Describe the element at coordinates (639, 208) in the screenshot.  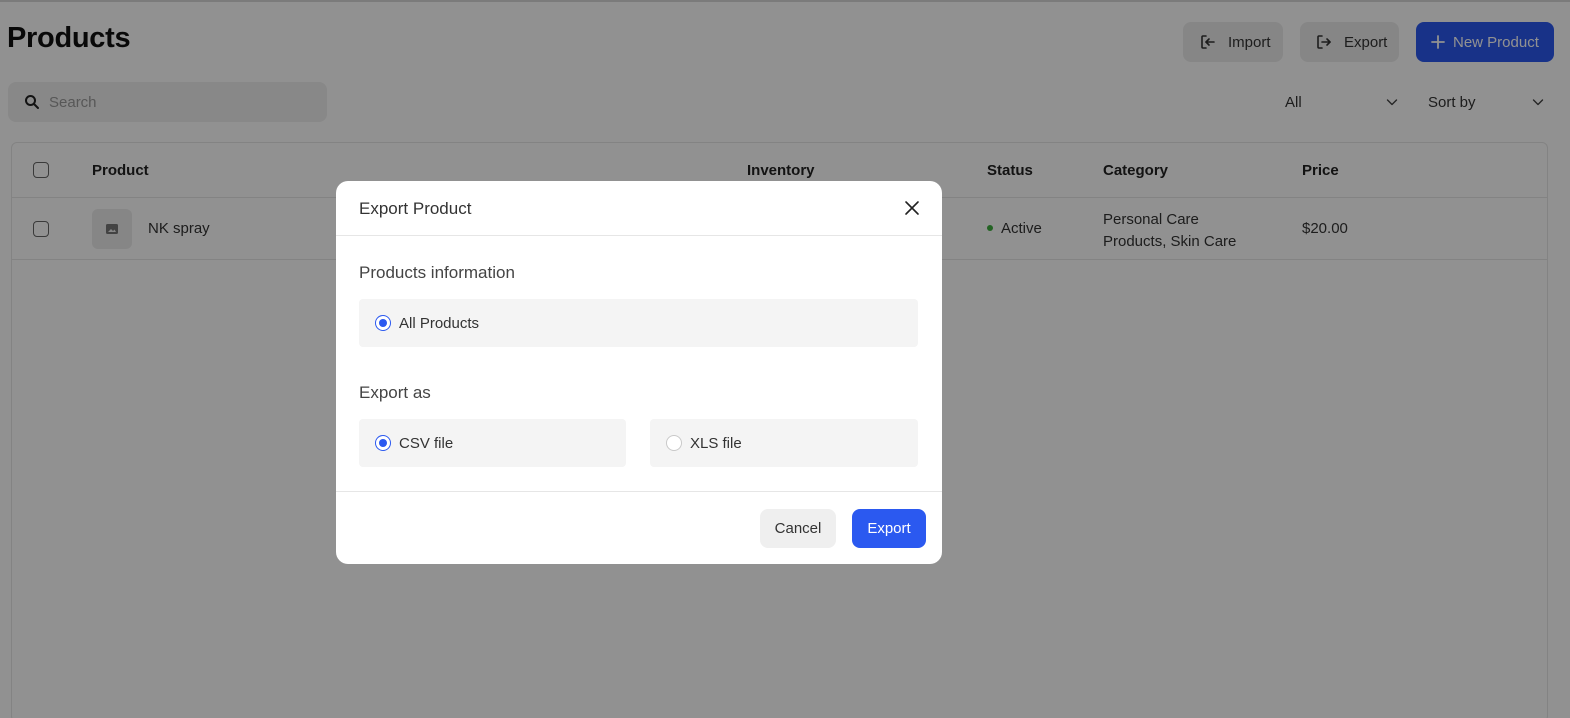
I see `dialog-header: Export Product` at that location.